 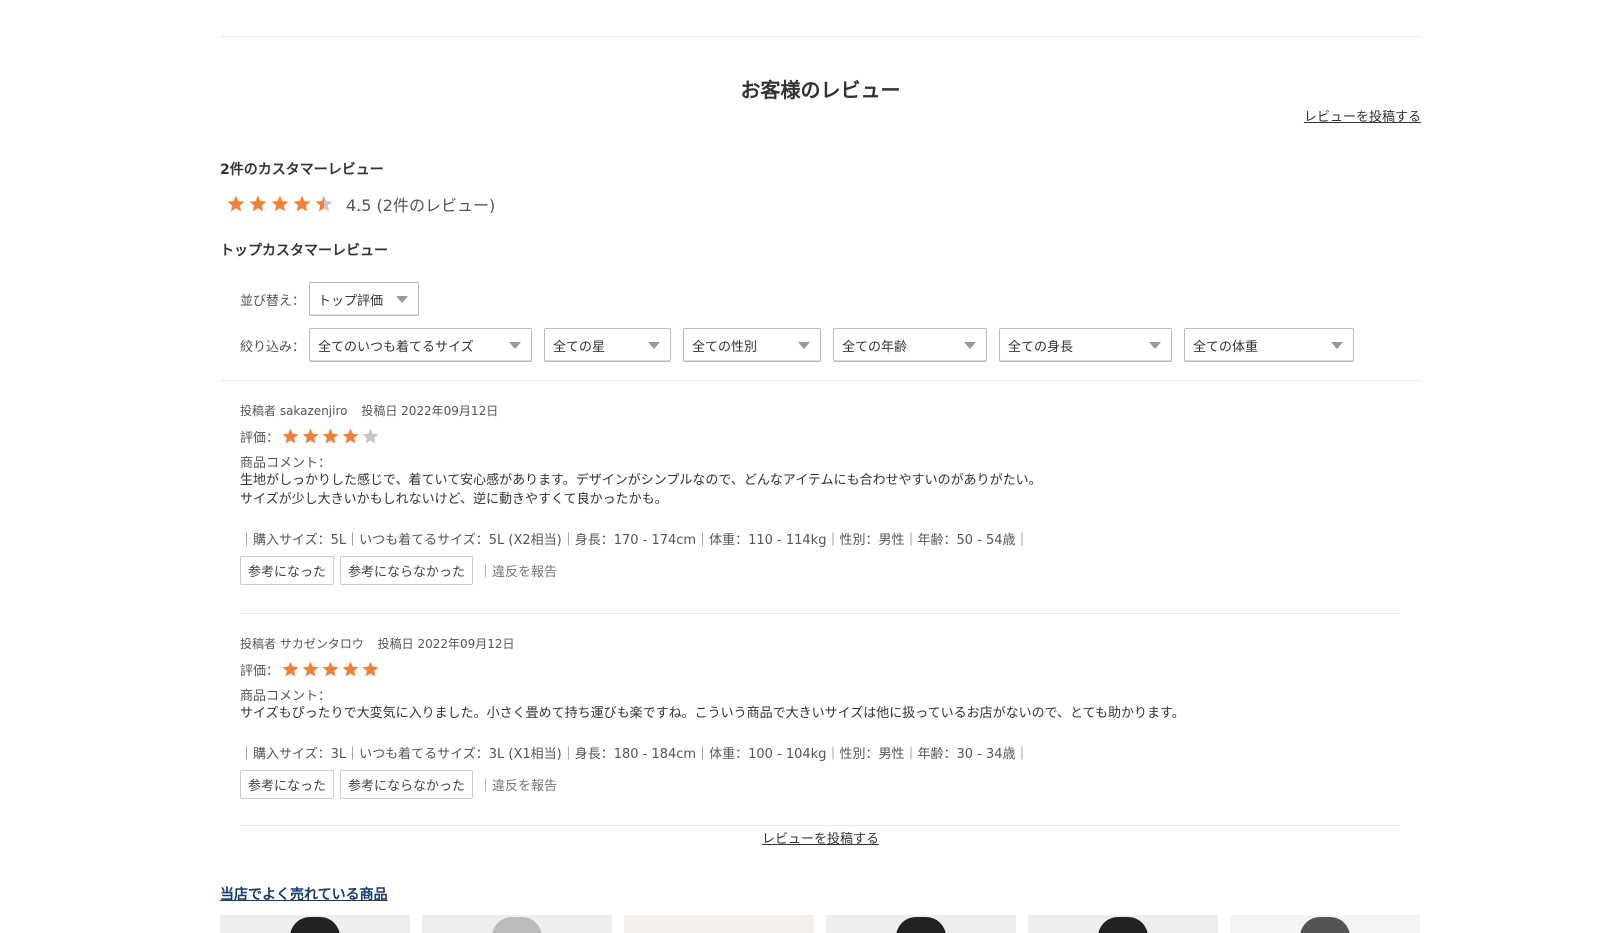 I want to click on filter-weight-value: 全ての体重, so click(x=1226, y=347).